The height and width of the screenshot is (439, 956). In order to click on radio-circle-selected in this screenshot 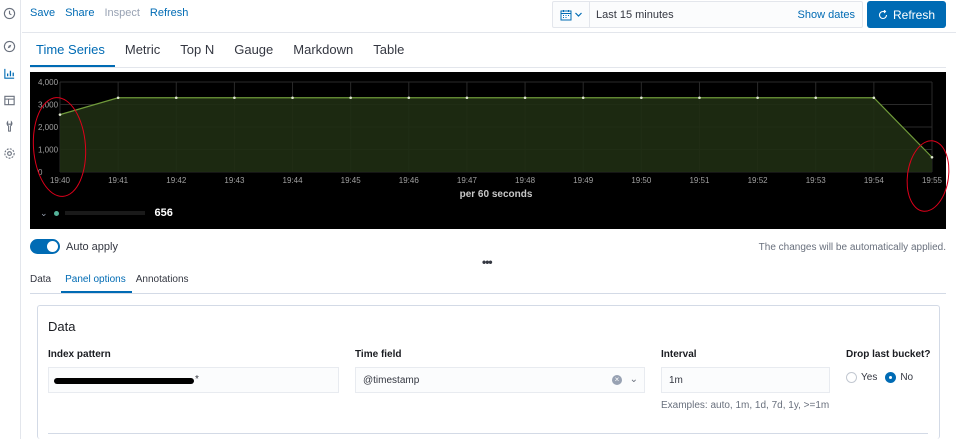, I will do `click(891, 377)`.